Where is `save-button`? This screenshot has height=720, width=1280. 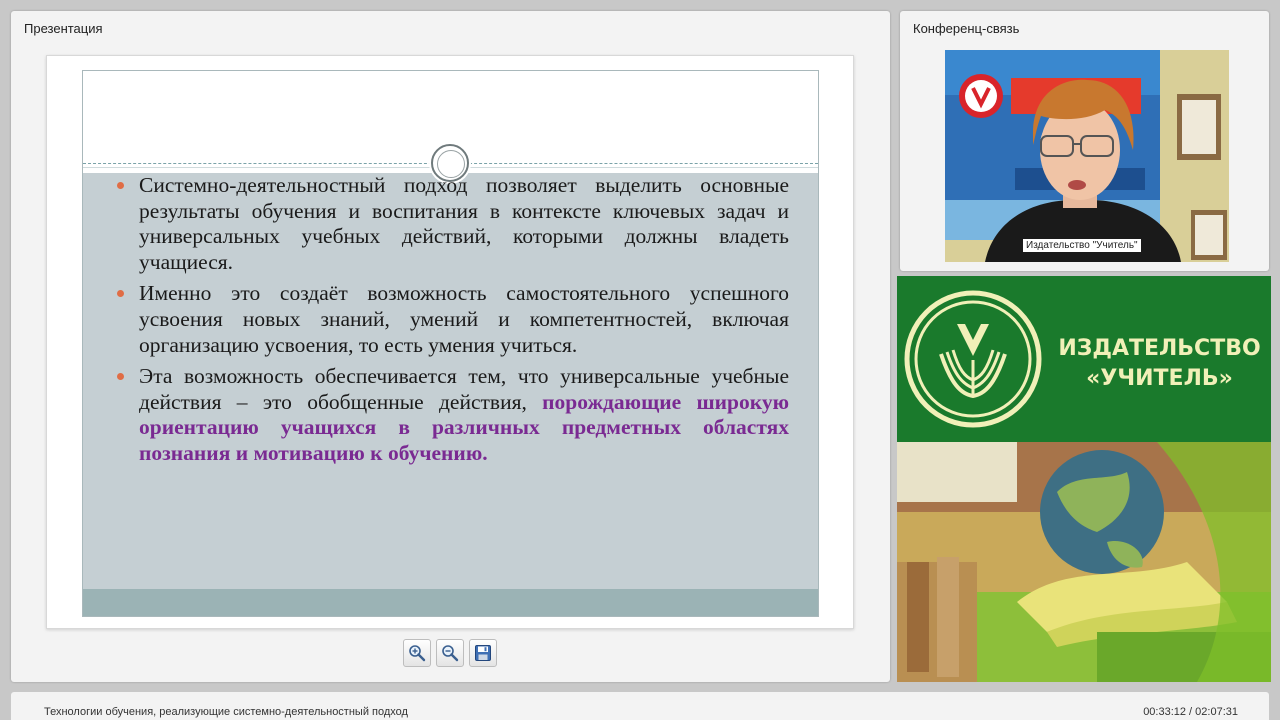
save-button is located at coordinates (483, 653).